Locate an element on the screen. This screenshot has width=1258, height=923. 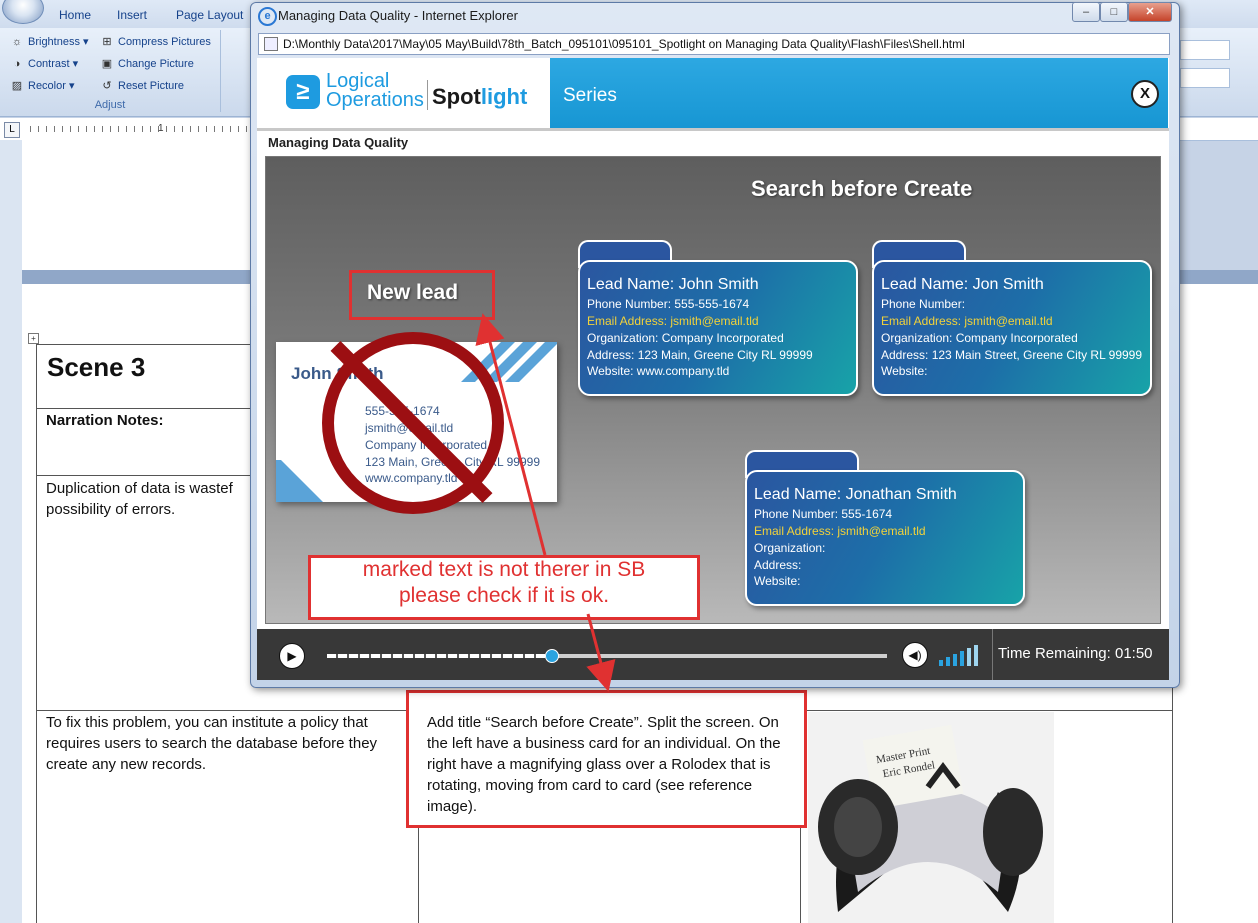
table-move-handle: + is located at coordinates (33, 338).